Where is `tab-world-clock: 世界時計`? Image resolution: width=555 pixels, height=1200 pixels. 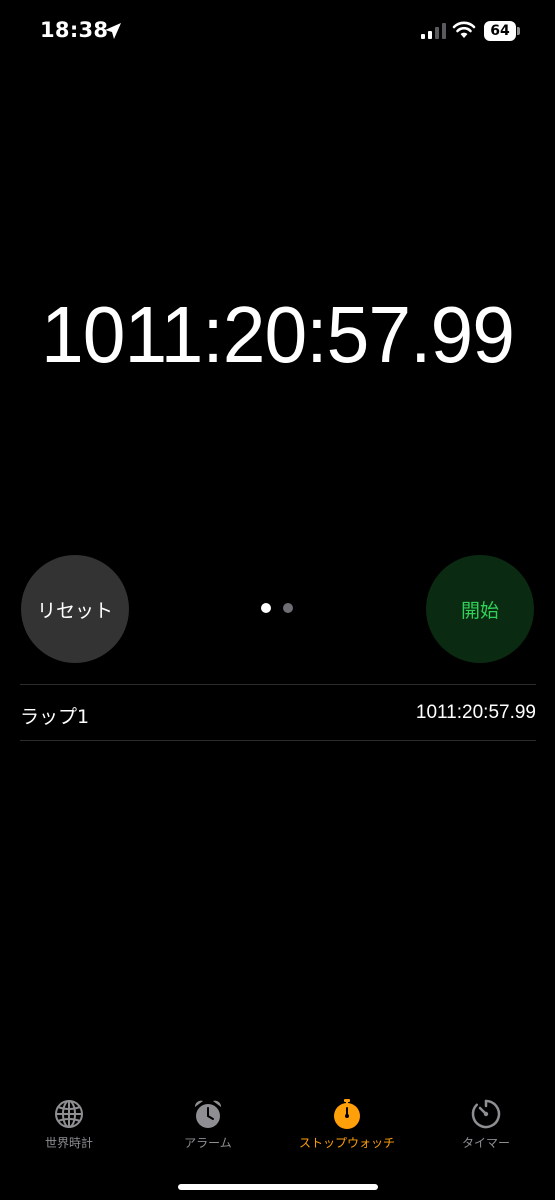
tab-world-clock: 世界時計 is located at coordinates (69, 1125).